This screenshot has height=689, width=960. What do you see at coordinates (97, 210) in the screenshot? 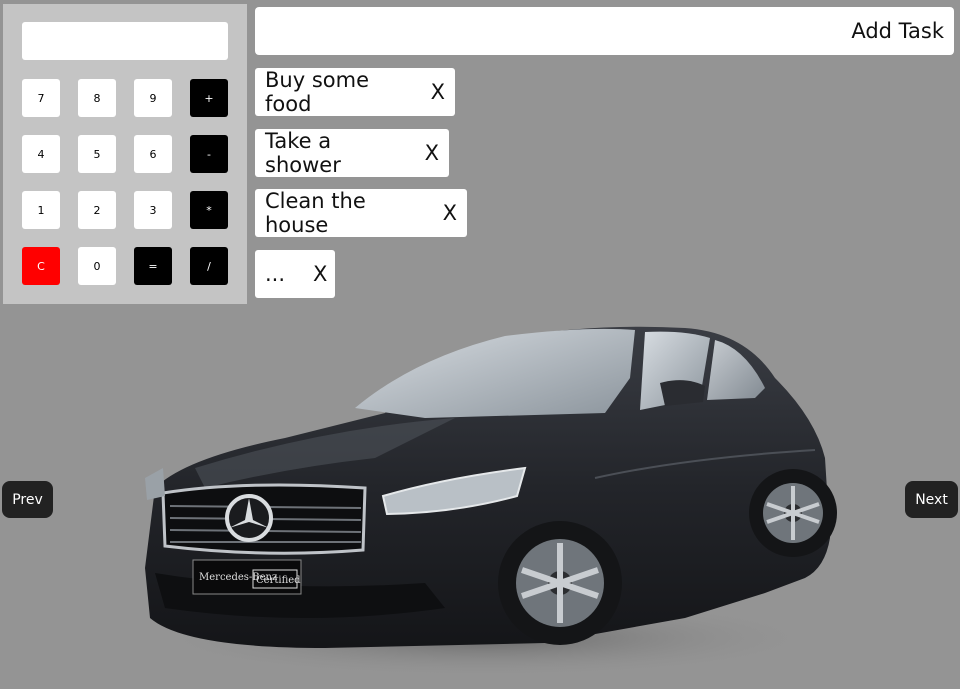
I see `key-2: 2` at bounding box center [97, 210].